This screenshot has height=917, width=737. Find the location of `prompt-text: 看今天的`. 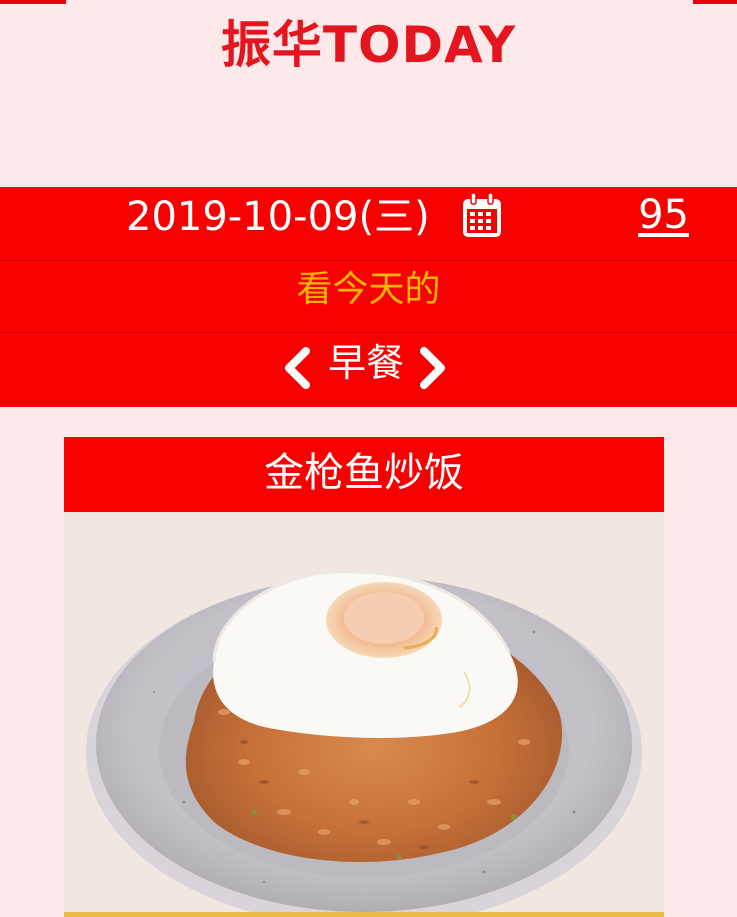

prompt-text: 看今天的 is located at coordinates (368, 289).